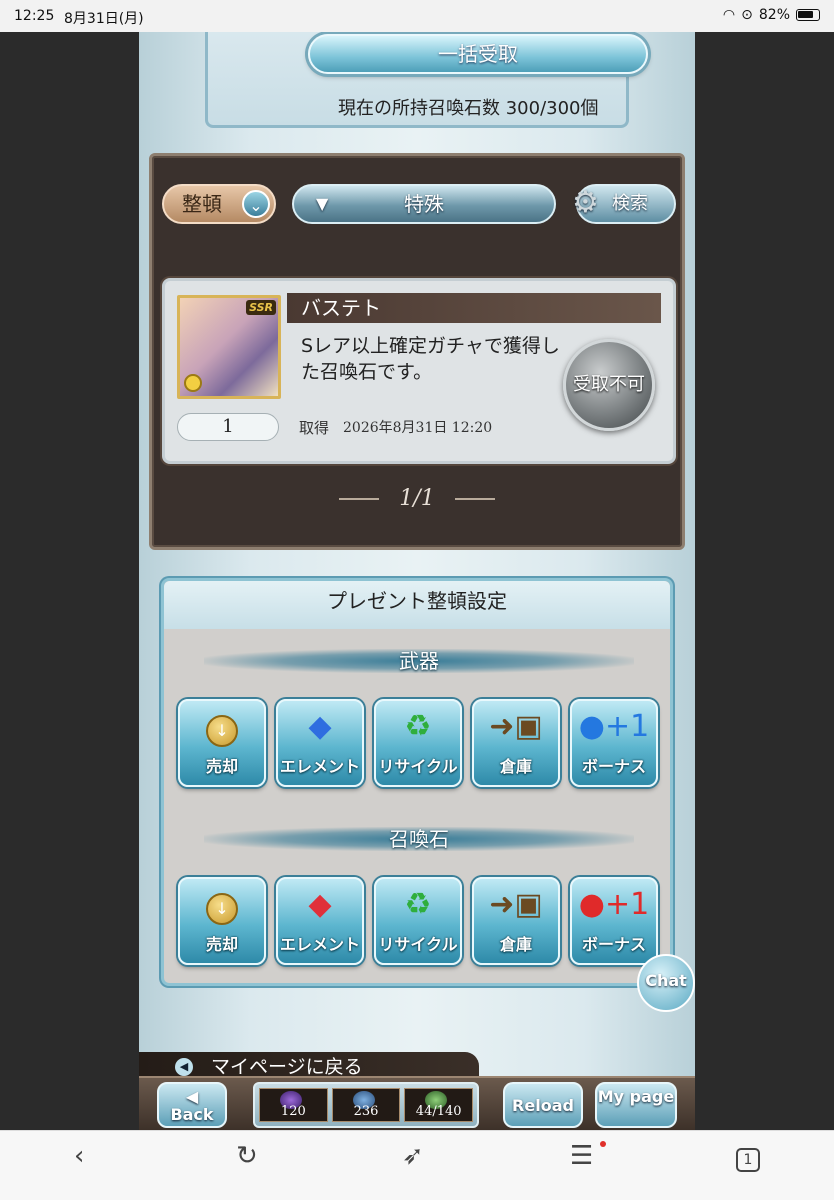 Image resolution: width=834 pixels, height=1200 pixels. I want to click on battery-percent: 82%, so click(774, 15).